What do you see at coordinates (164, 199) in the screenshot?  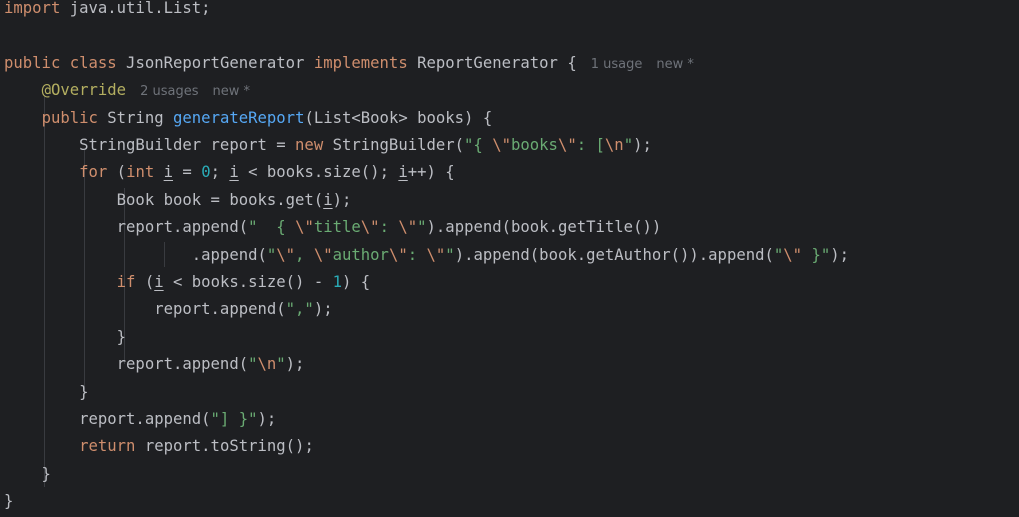 I see `code-token: Book book = books.get(` at bounding box center [164, 199].